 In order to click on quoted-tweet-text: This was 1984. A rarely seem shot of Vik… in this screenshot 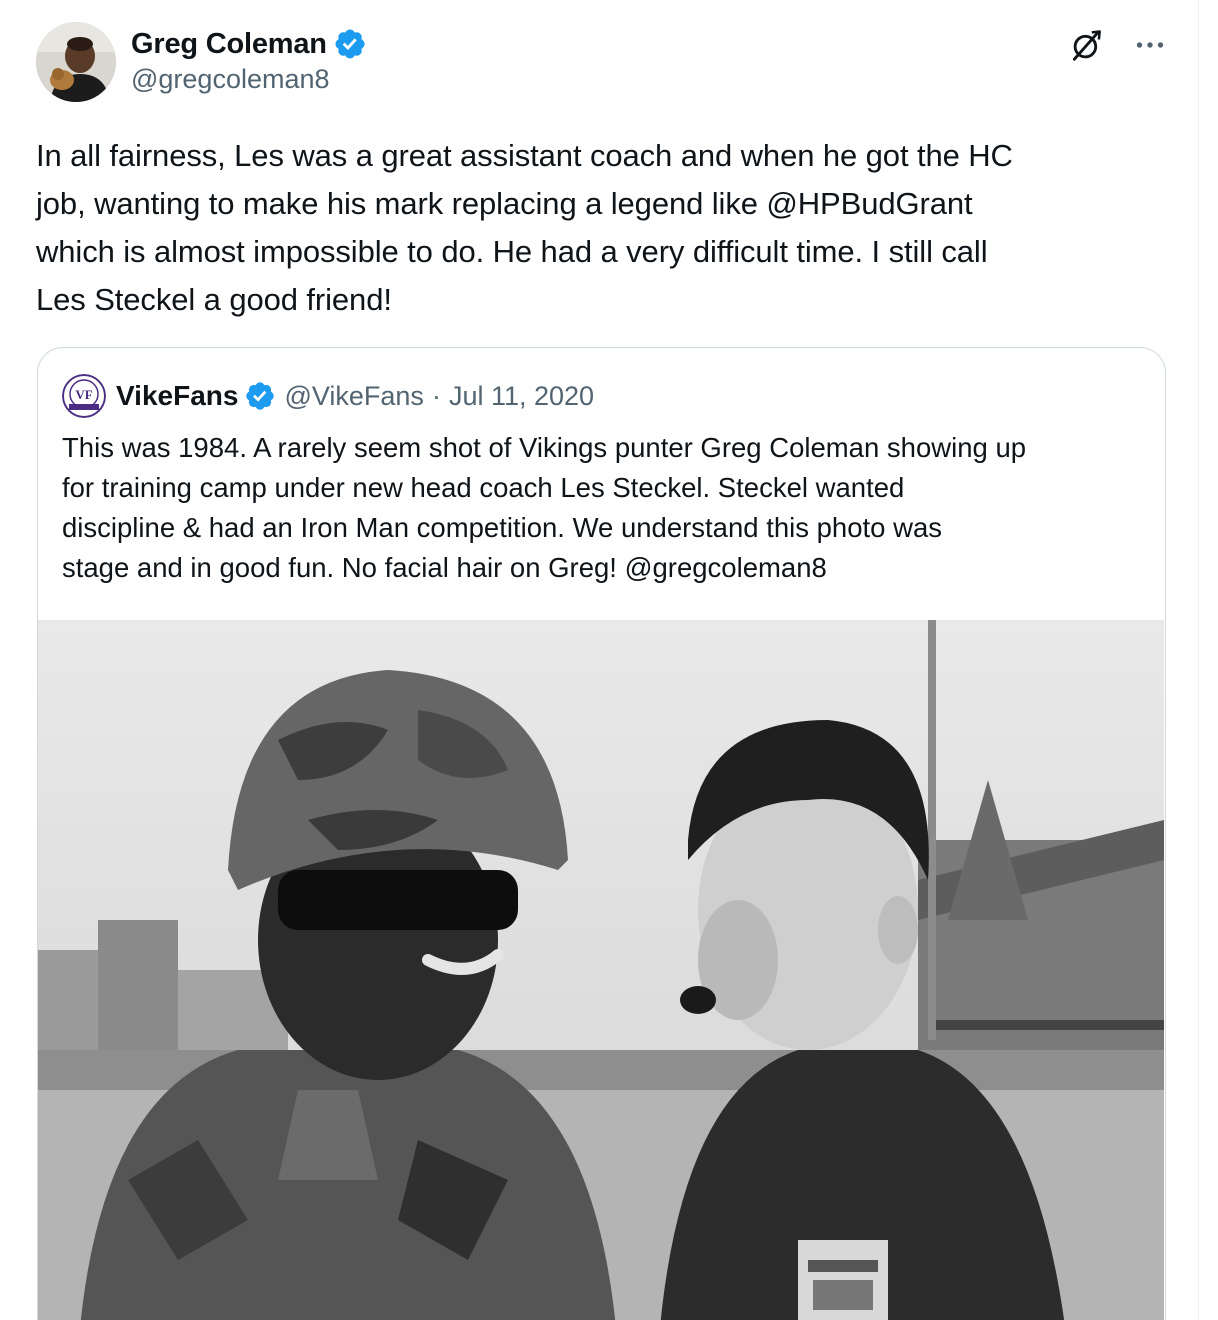, I will do `click(544, 507)`.